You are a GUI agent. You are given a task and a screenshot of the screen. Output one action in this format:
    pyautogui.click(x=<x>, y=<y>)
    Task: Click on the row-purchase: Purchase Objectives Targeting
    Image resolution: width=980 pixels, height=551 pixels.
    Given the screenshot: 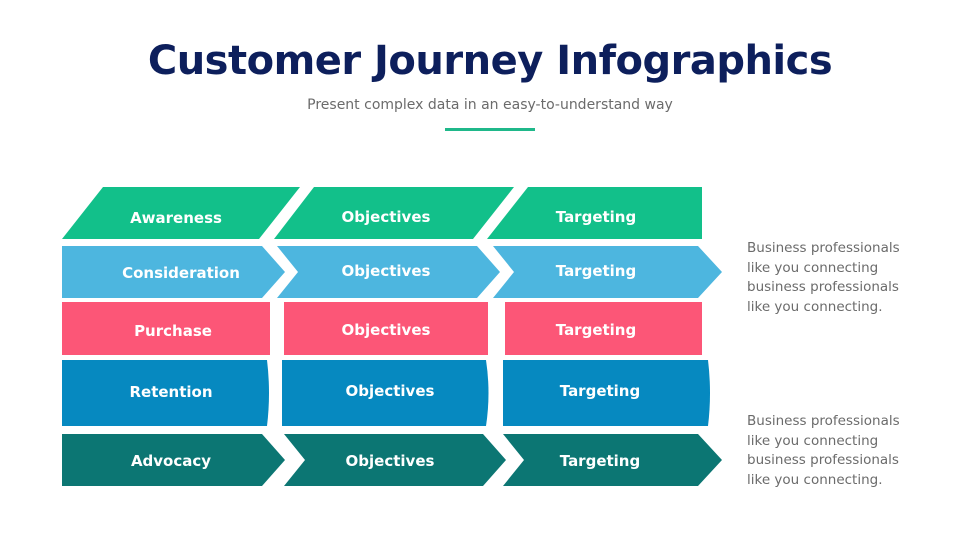 What is the action you would take?
    pyautogui.click(x=382, y=328)
    